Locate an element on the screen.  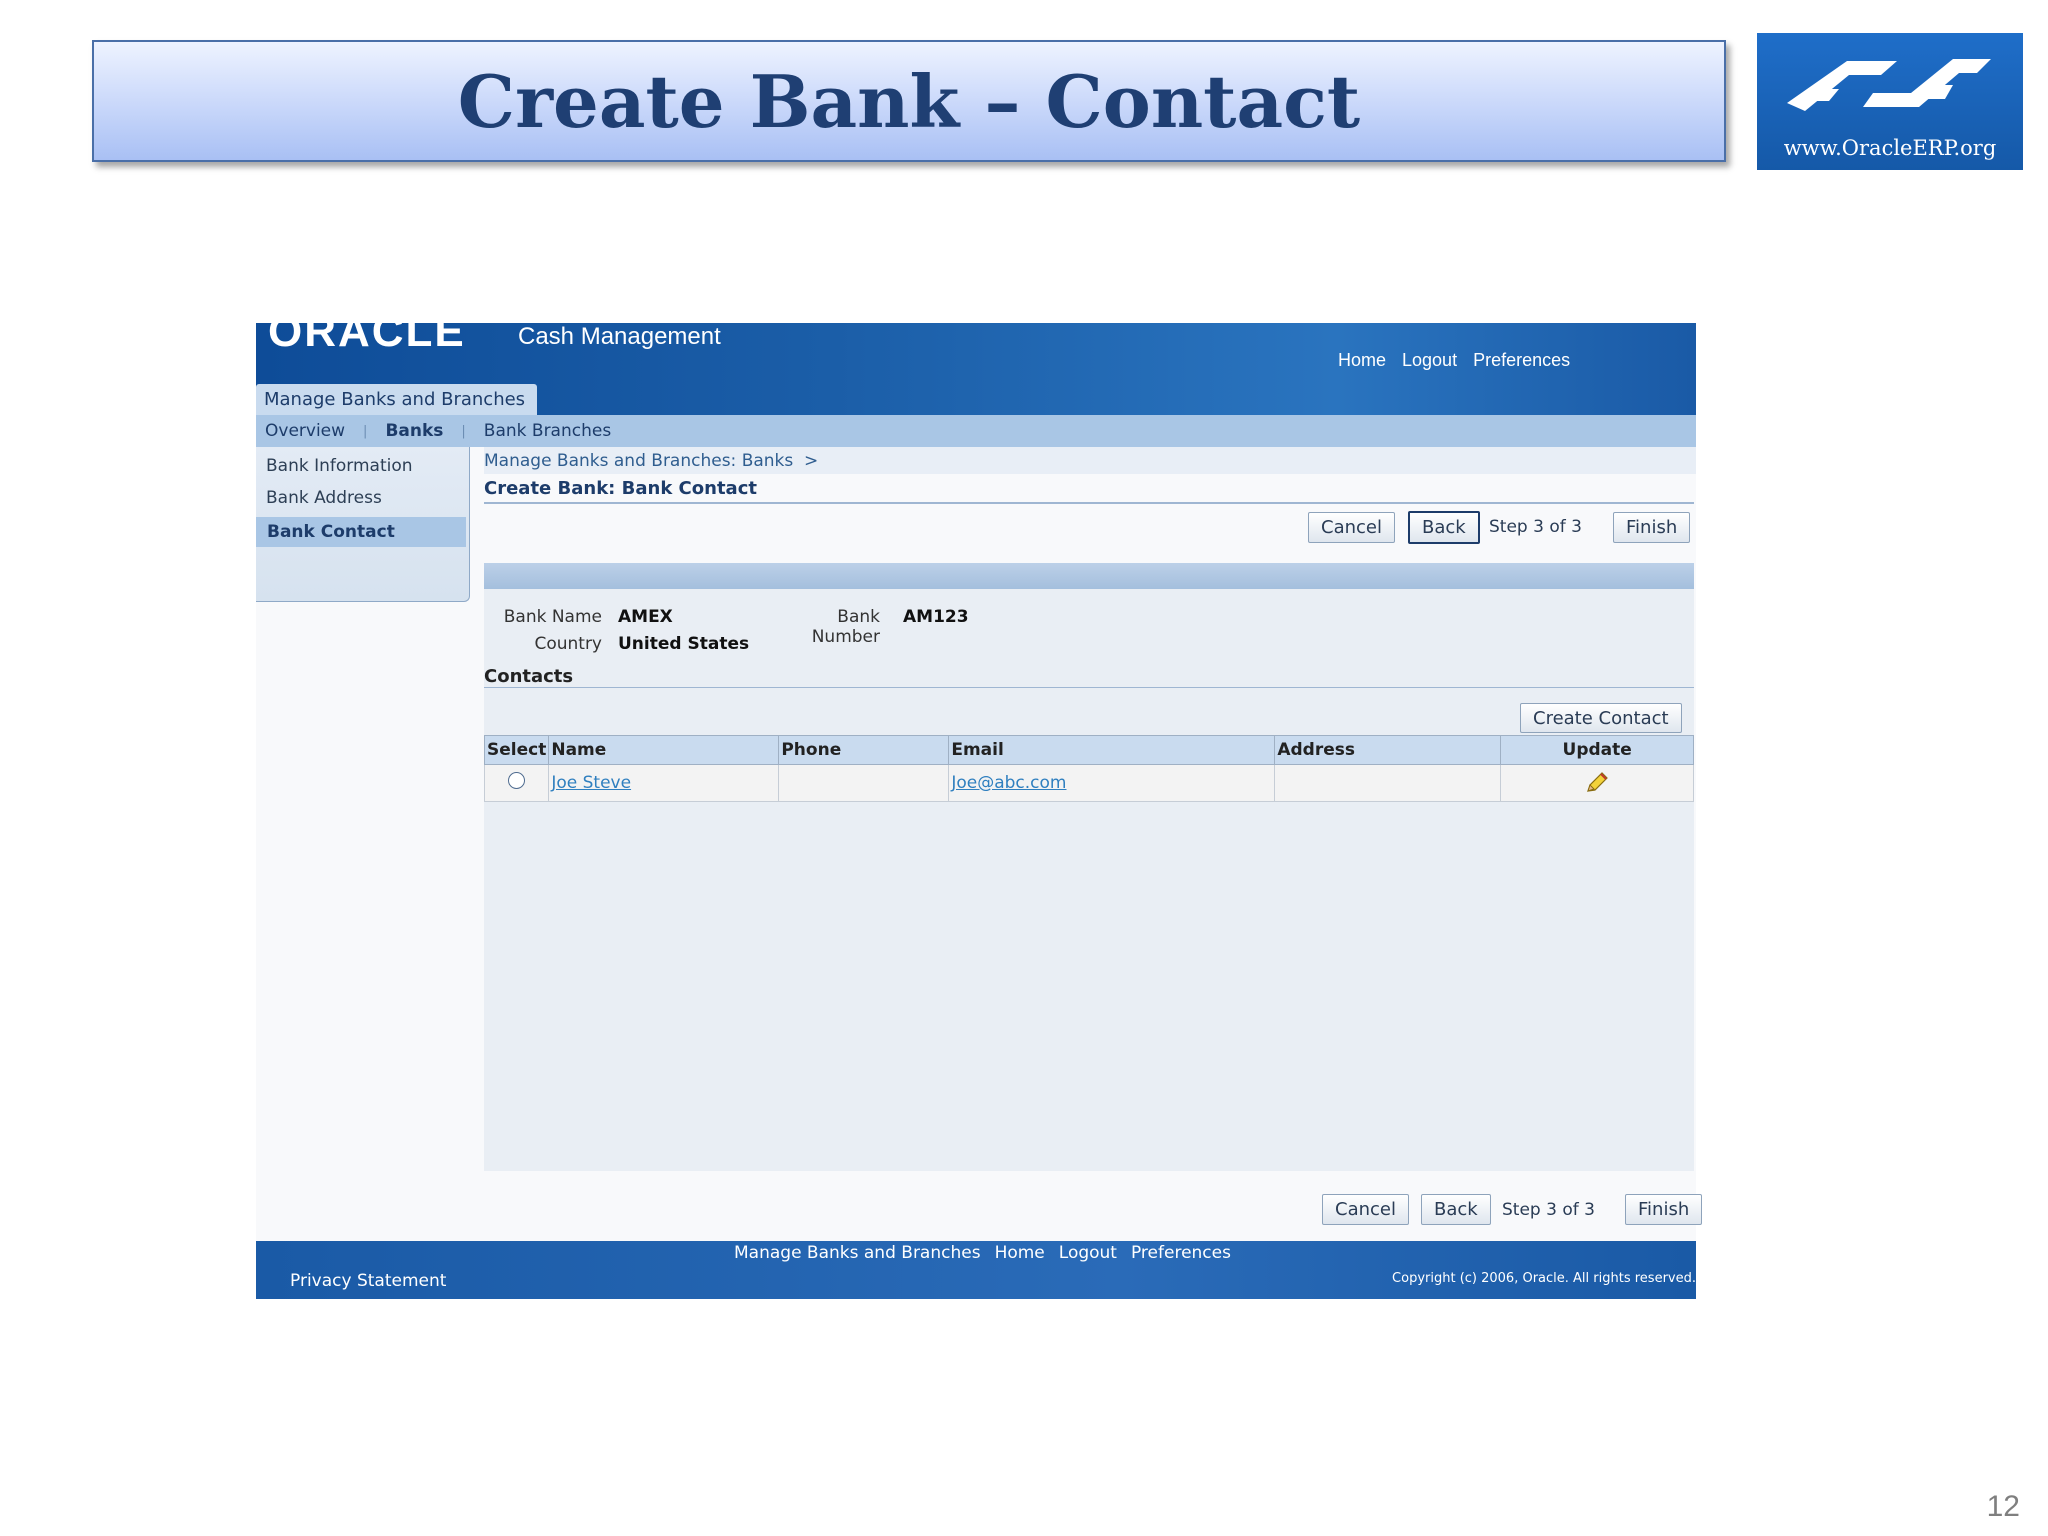
country-value: United States is located at coordinates (684, 644).